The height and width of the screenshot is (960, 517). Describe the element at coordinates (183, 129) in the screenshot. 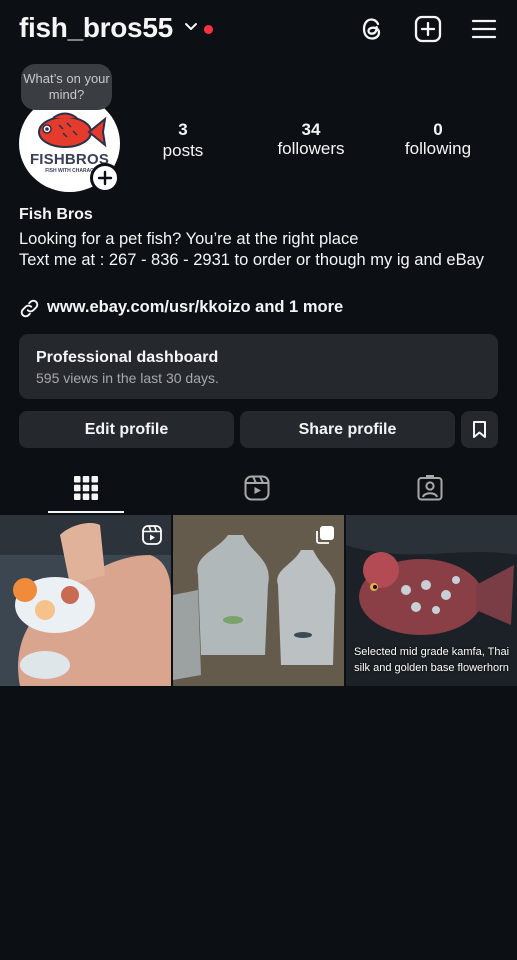

I see `posts-count: 3` at that location.